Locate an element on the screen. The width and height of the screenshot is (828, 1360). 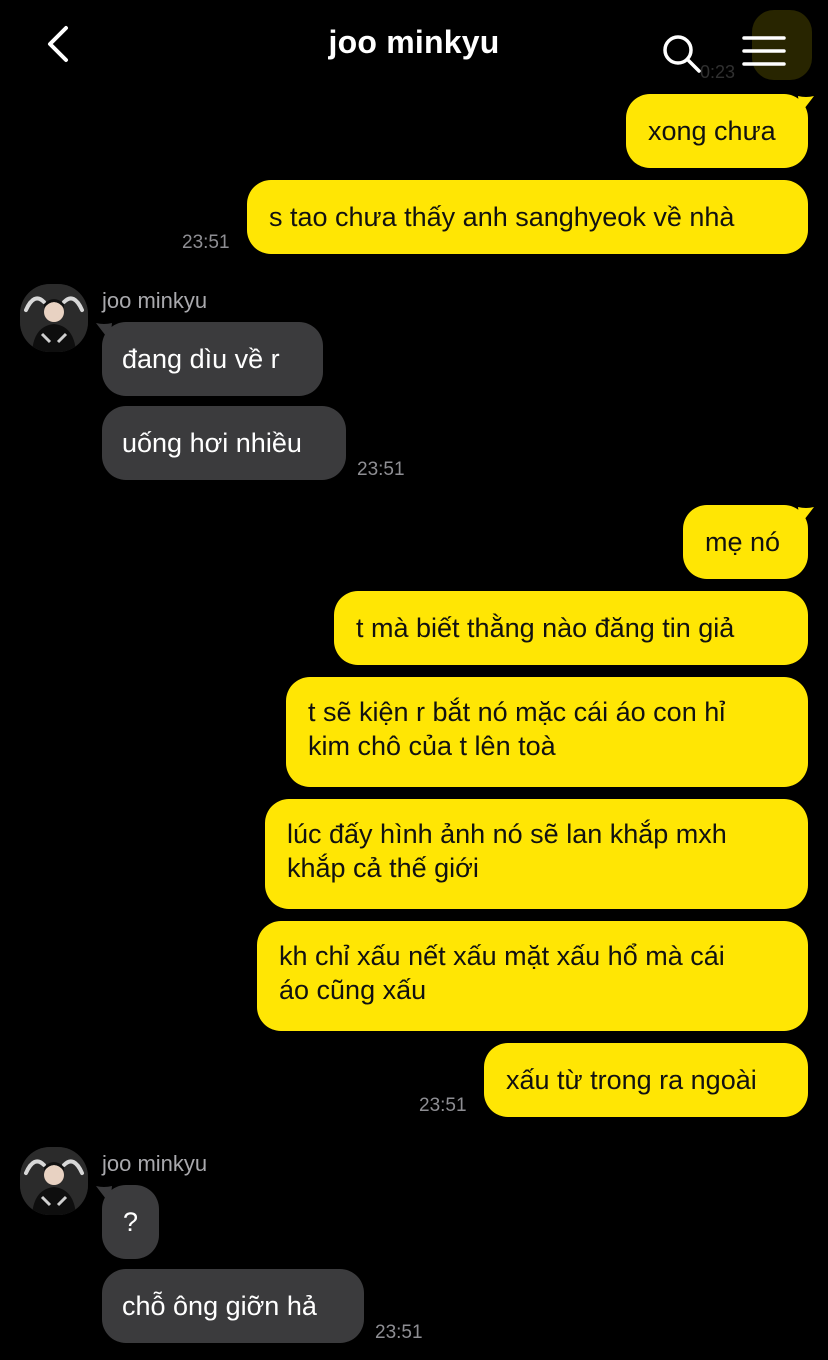
outgoing-message: s tao chưa thấy anh sanghyeok về nhà is located at coordinates (527, 217).